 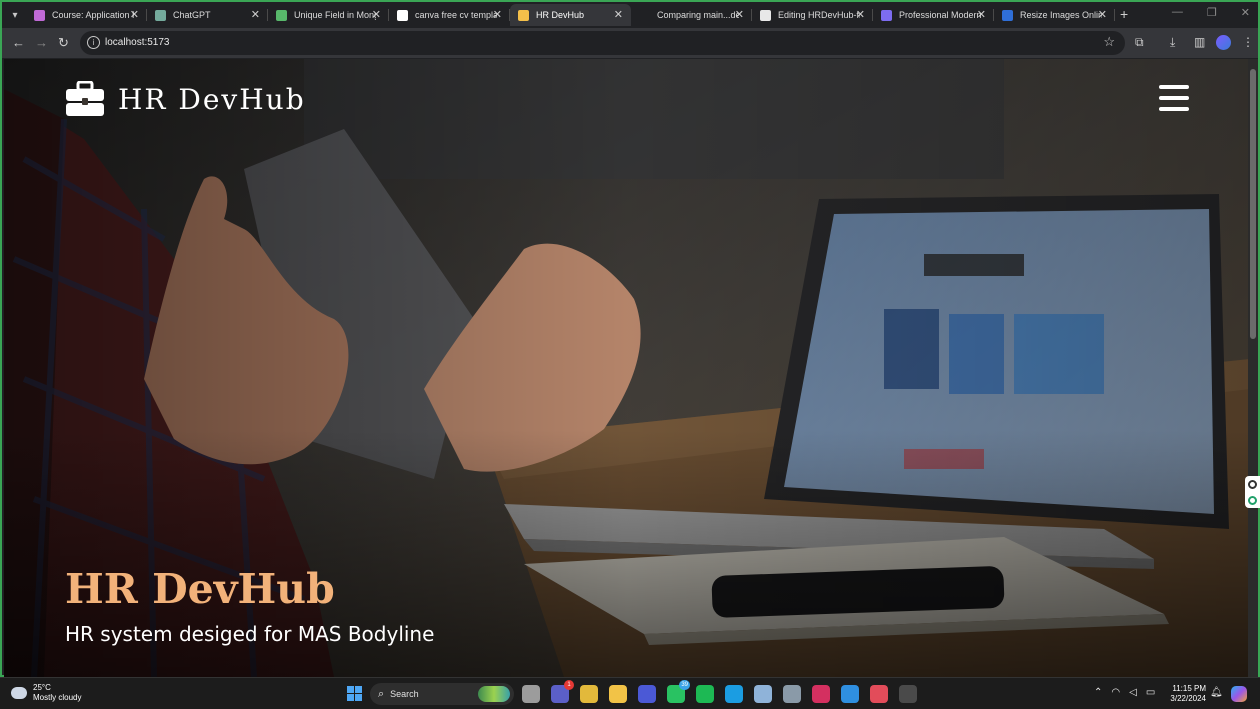 What do you see at coordinates (1253, 368) in the screenshot?
I see `page-scrollbar` at bounding box center [1253, 368].